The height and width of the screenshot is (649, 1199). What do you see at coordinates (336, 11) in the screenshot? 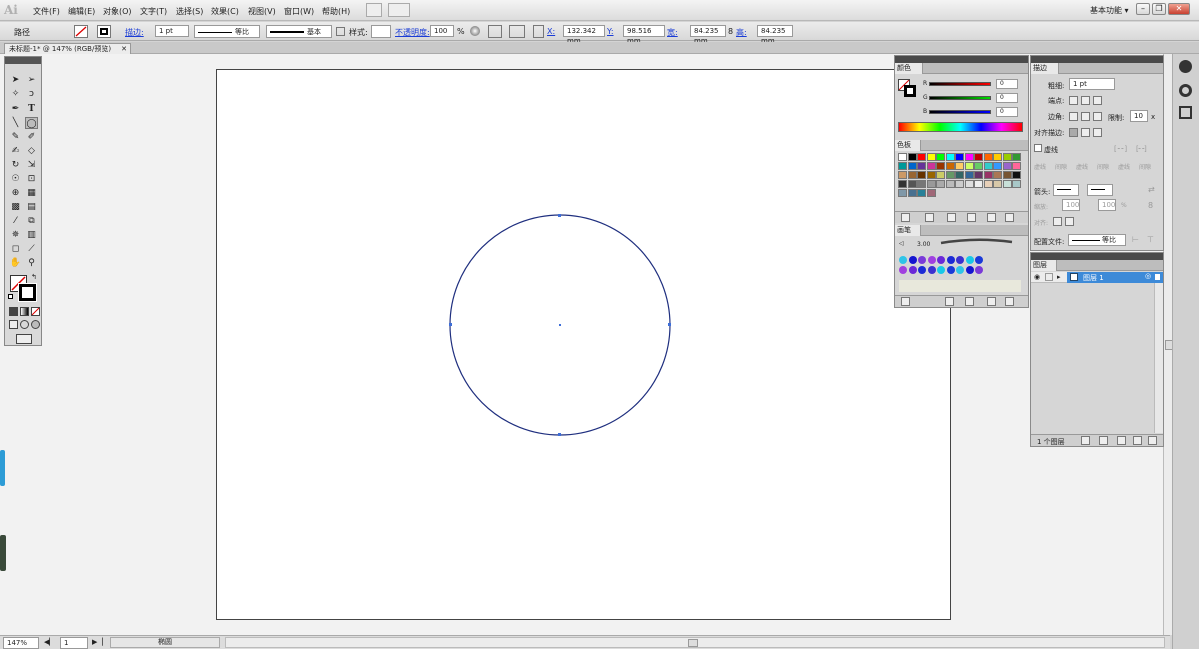
I see `menu-help: 帮助(H)` at bounding box center [336, 11].